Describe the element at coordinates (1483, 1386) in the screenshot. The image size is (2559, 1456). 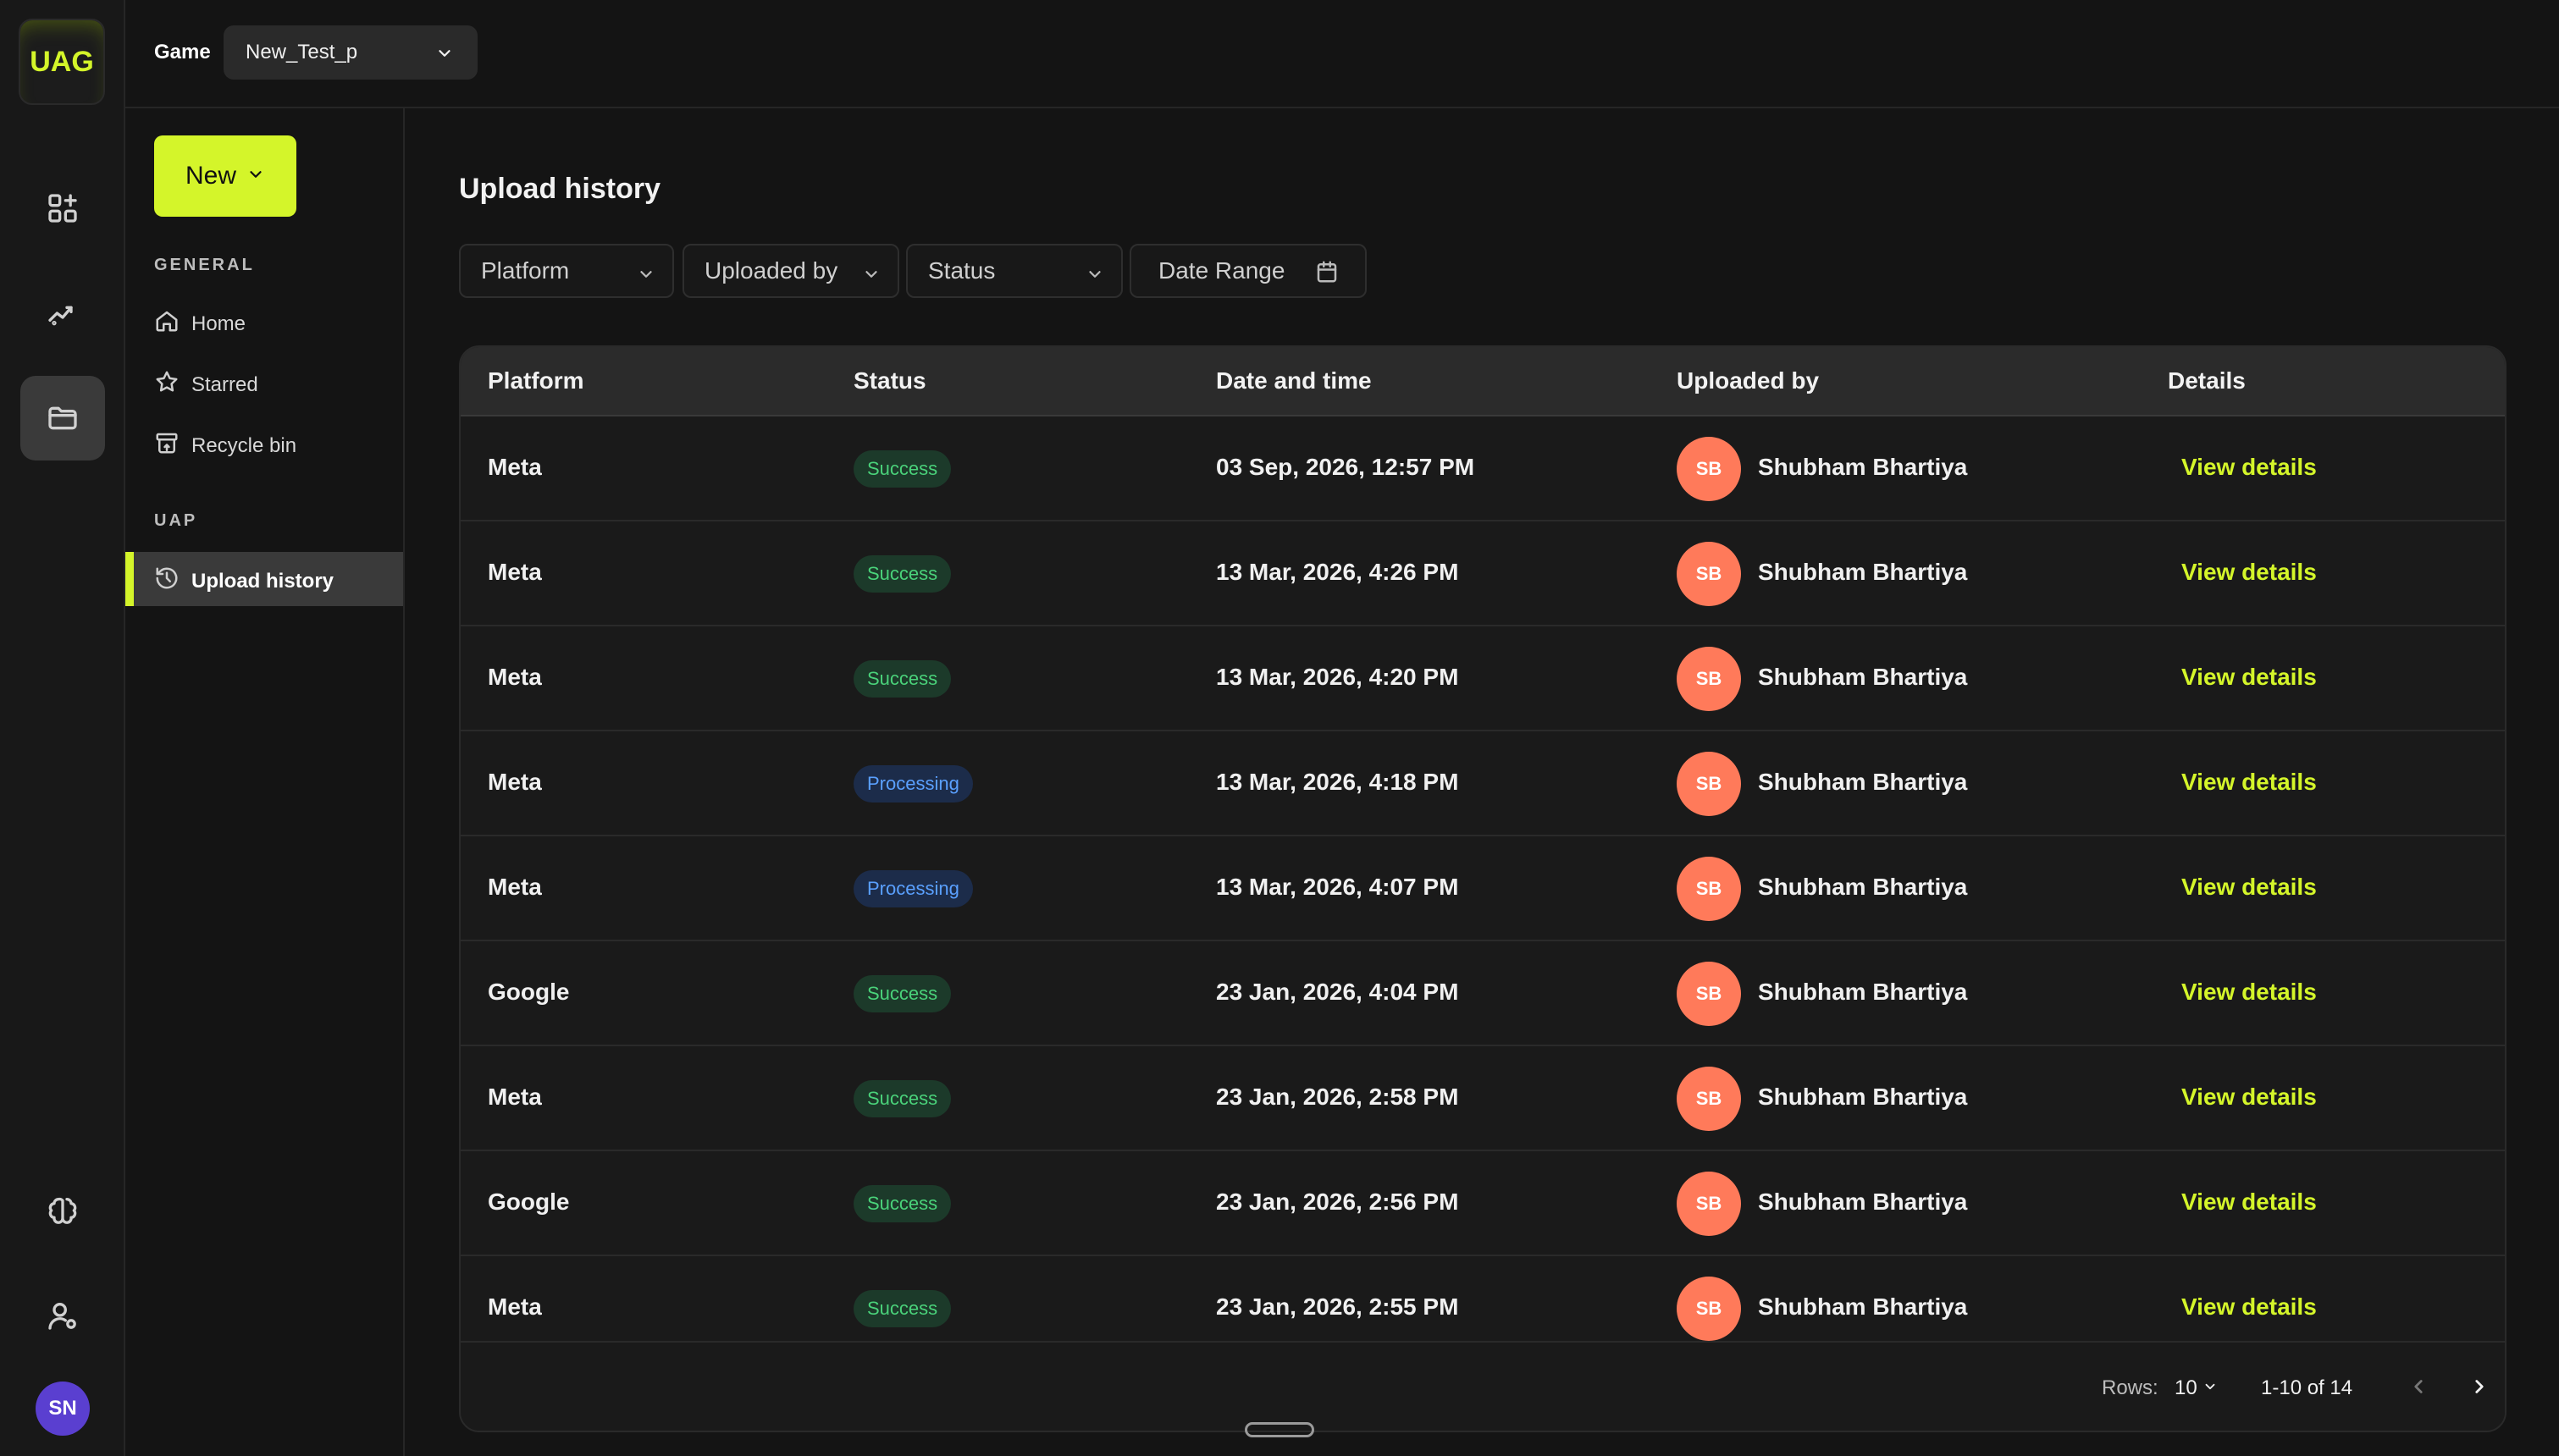
I see `table-footer: Rows: 10 1-10 of 14` at that location.